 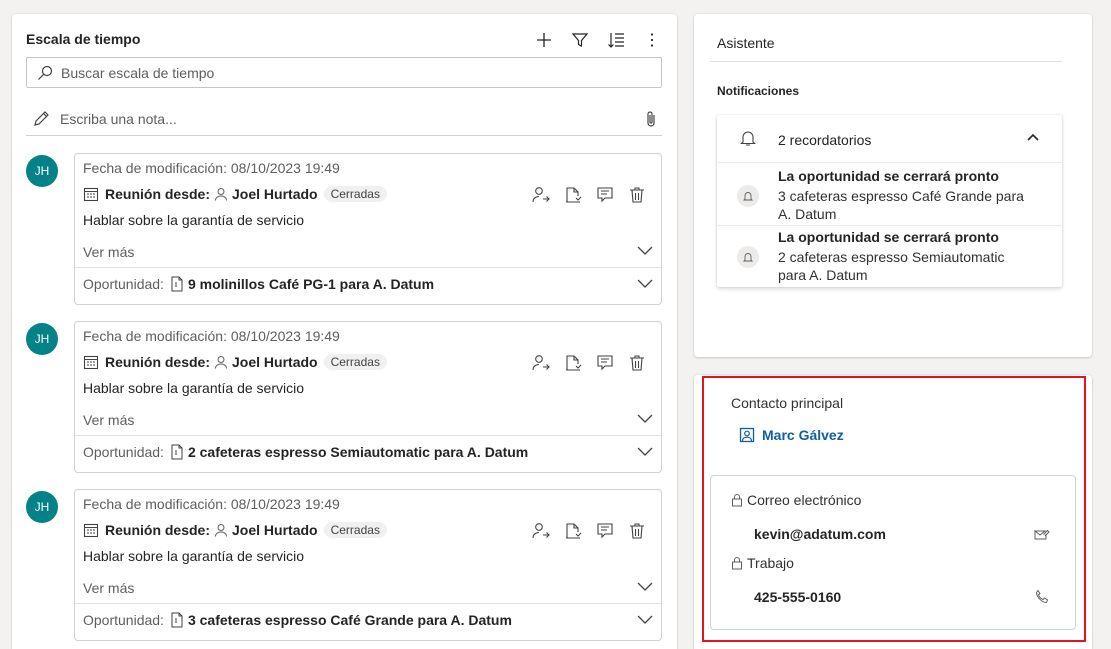 What do you see at coordinates (651, 119) in the screenshot?
I see `attachment-icon` at bounding box center [651, 119].